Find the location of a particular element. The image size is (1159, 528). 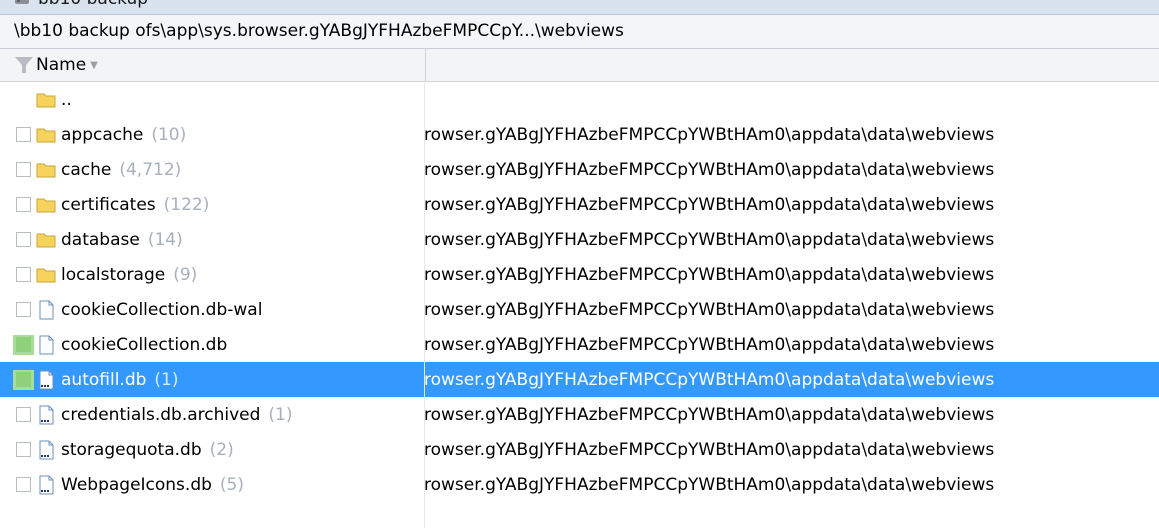

column-header: Name ▼ is located at coordinates (579, 65).